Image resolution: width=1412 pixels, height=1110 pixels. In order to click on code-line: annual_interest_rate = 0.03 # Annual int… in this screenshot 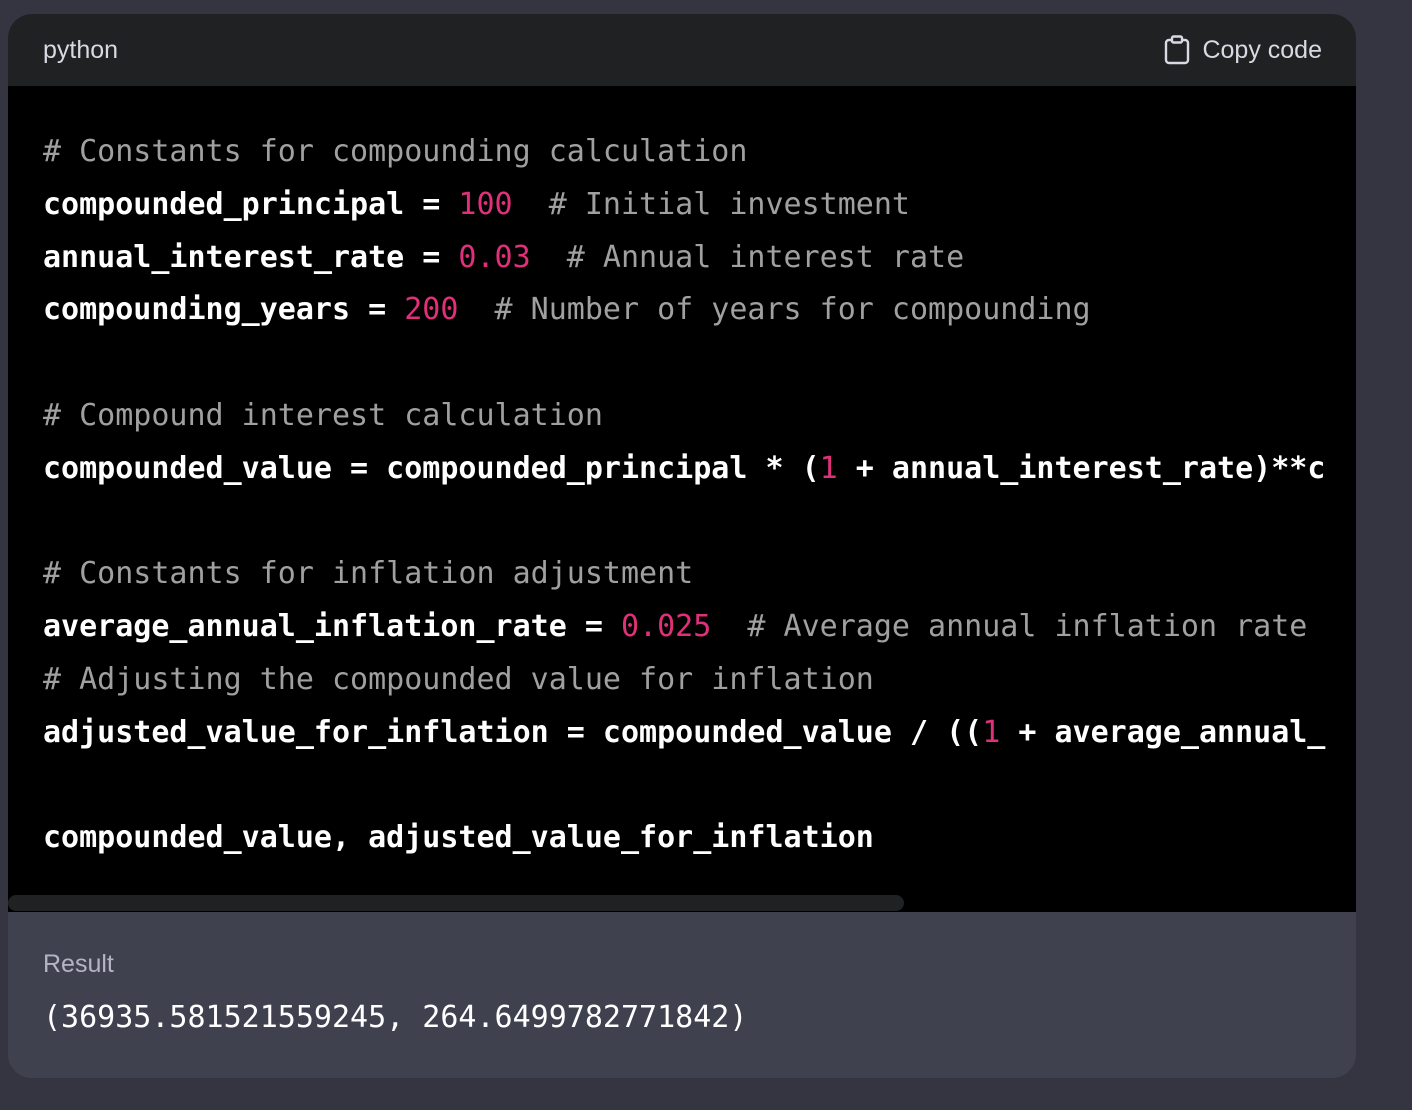, I will do `click(684, 258)`.